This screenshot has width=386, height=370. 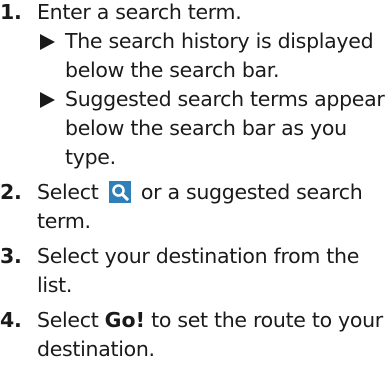 What do you see at coordinates (71, 192) in the screenshot?
I see `step-text-before-icon: Select` at bounding box center [71, 192].